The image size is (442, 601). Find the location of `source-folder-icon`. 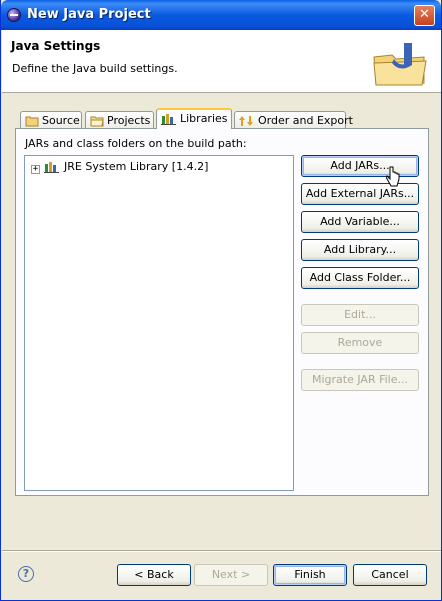

source-folder-icon is located at coordinates (32, 121).